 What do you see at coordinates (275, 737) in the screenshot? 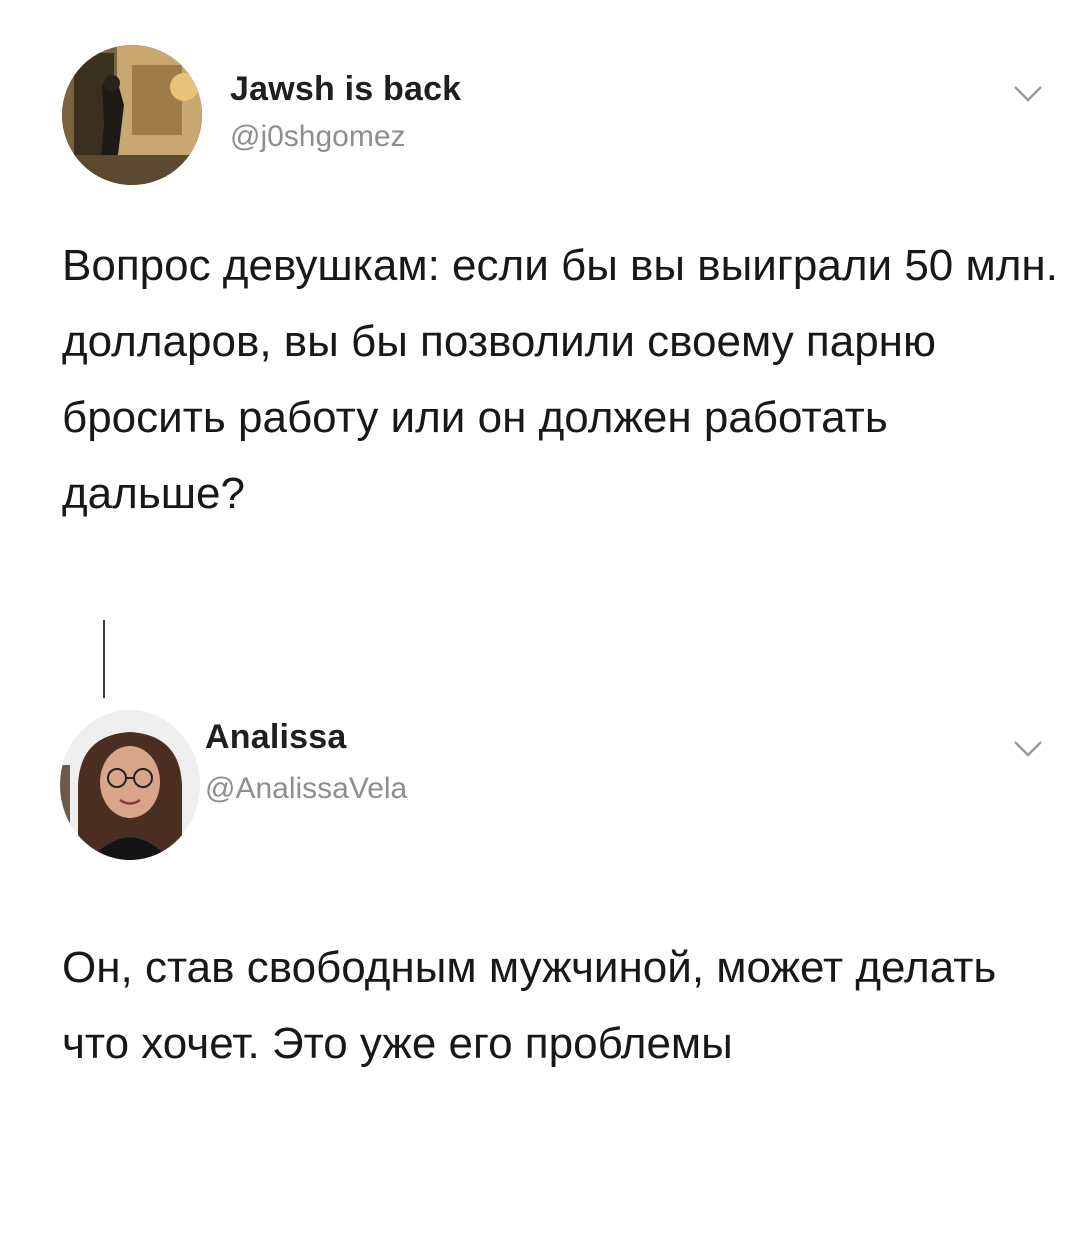
I see `display-name: Analissa` at bounding box center [275, 737].